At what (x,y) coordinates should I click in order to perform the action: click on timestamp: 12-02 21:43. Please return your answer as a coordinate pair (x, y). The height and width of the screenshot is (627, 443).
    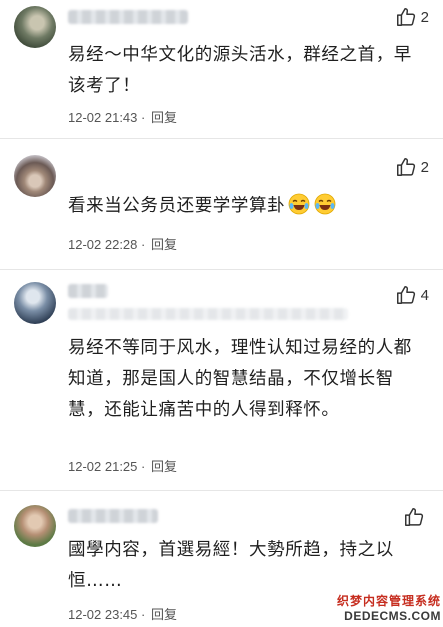
    Looking at the image, I should click on (103, 117).